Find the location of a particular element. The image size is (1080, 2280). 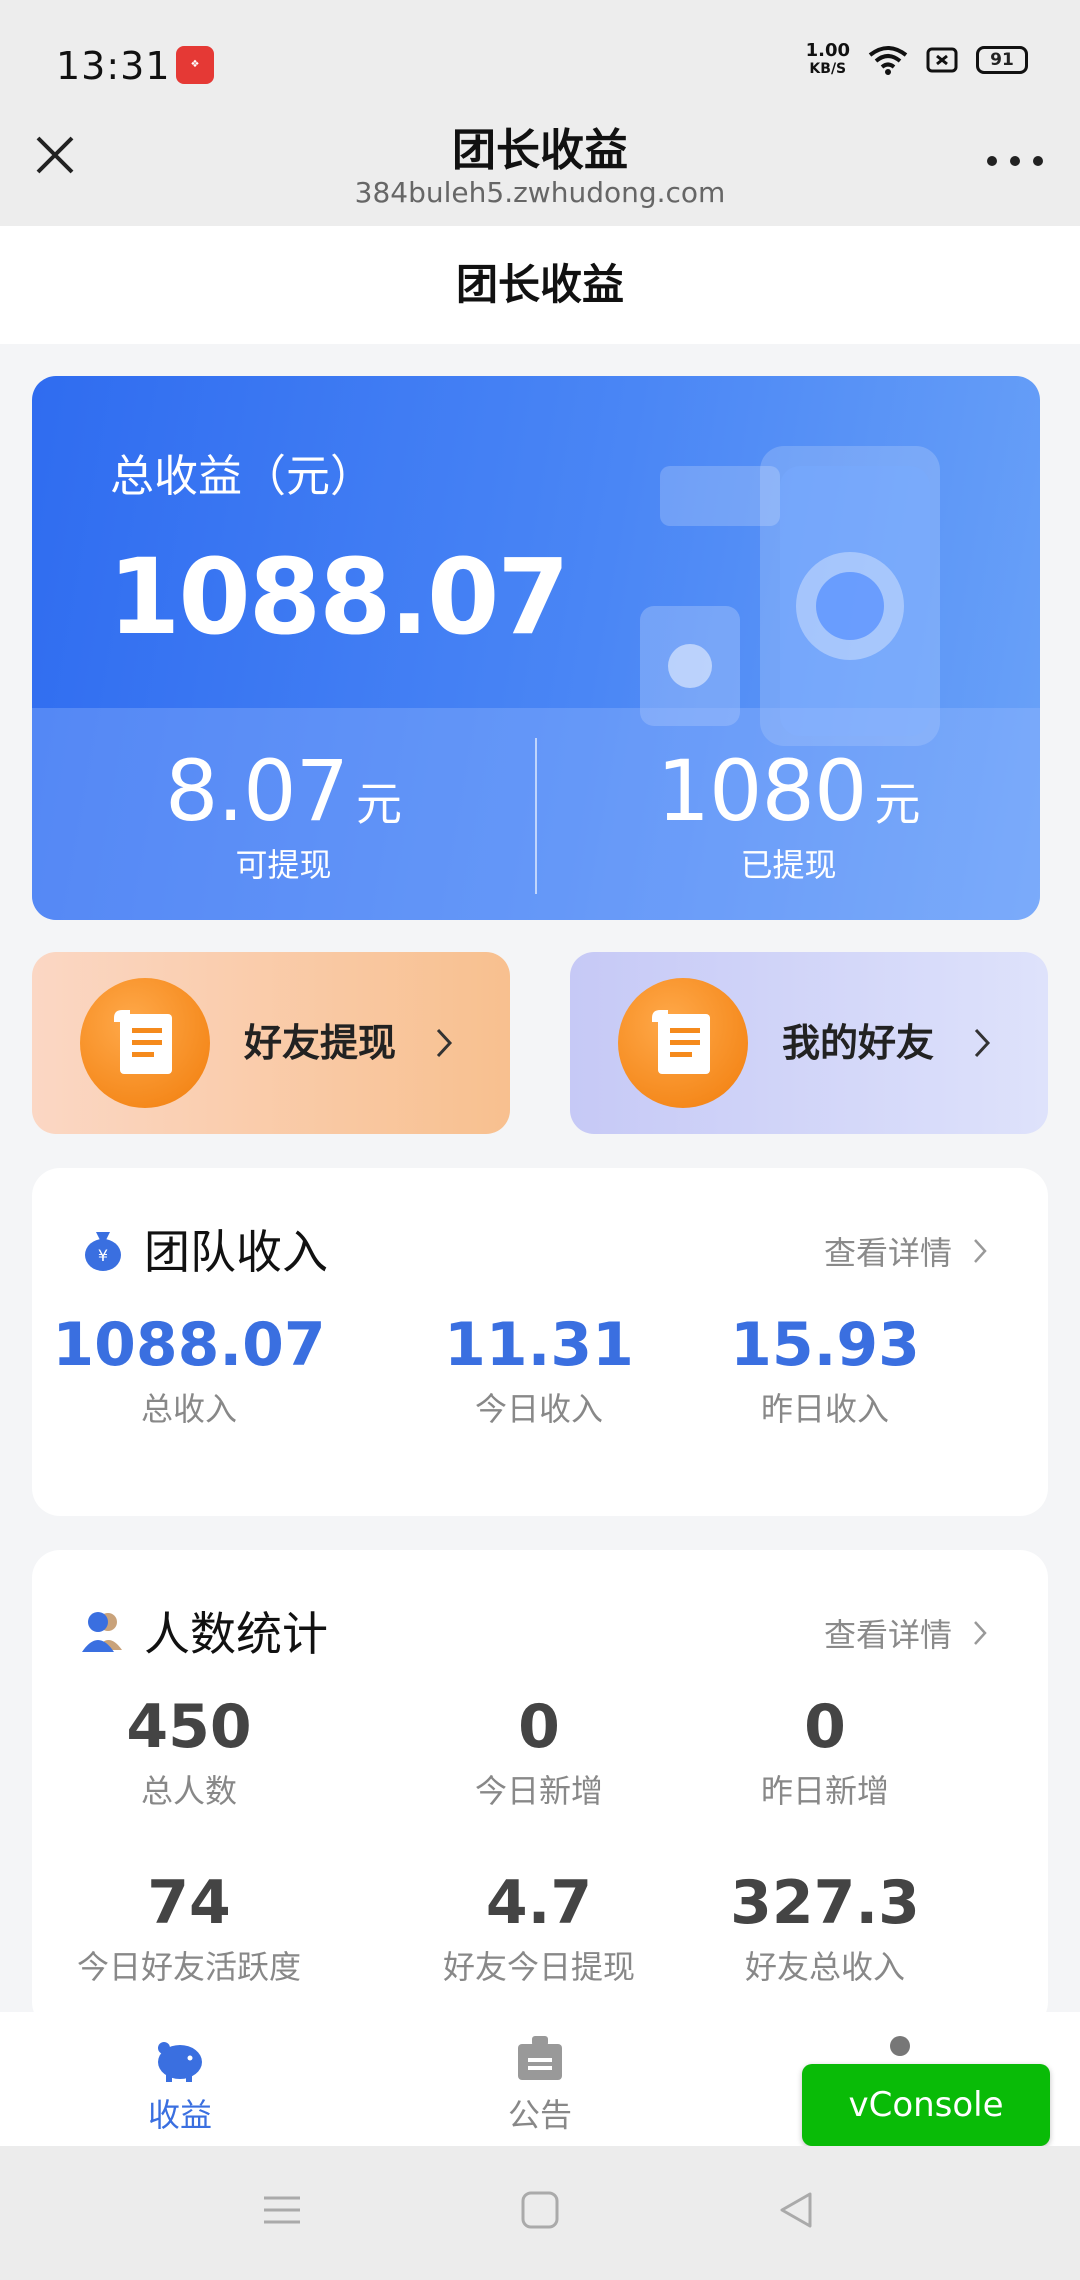

nav-label: 收益 is located at coordinates (179, 2115).